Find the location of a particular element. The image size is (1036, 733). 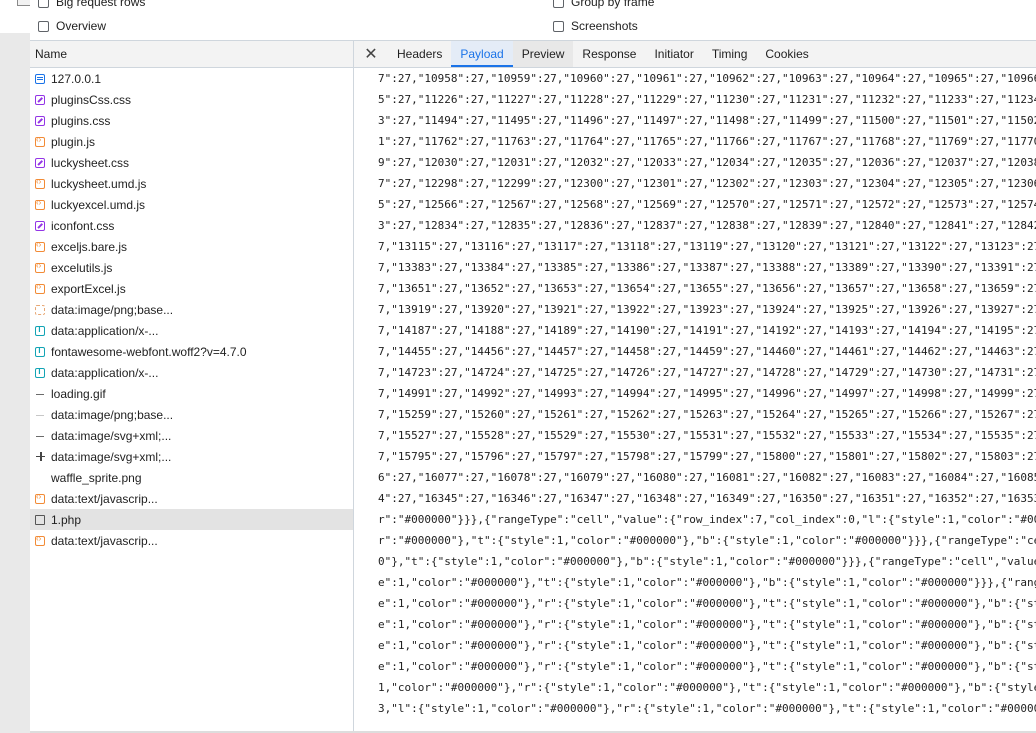

request-row: waffle_sprite.png is located at coordinates (191, 477).